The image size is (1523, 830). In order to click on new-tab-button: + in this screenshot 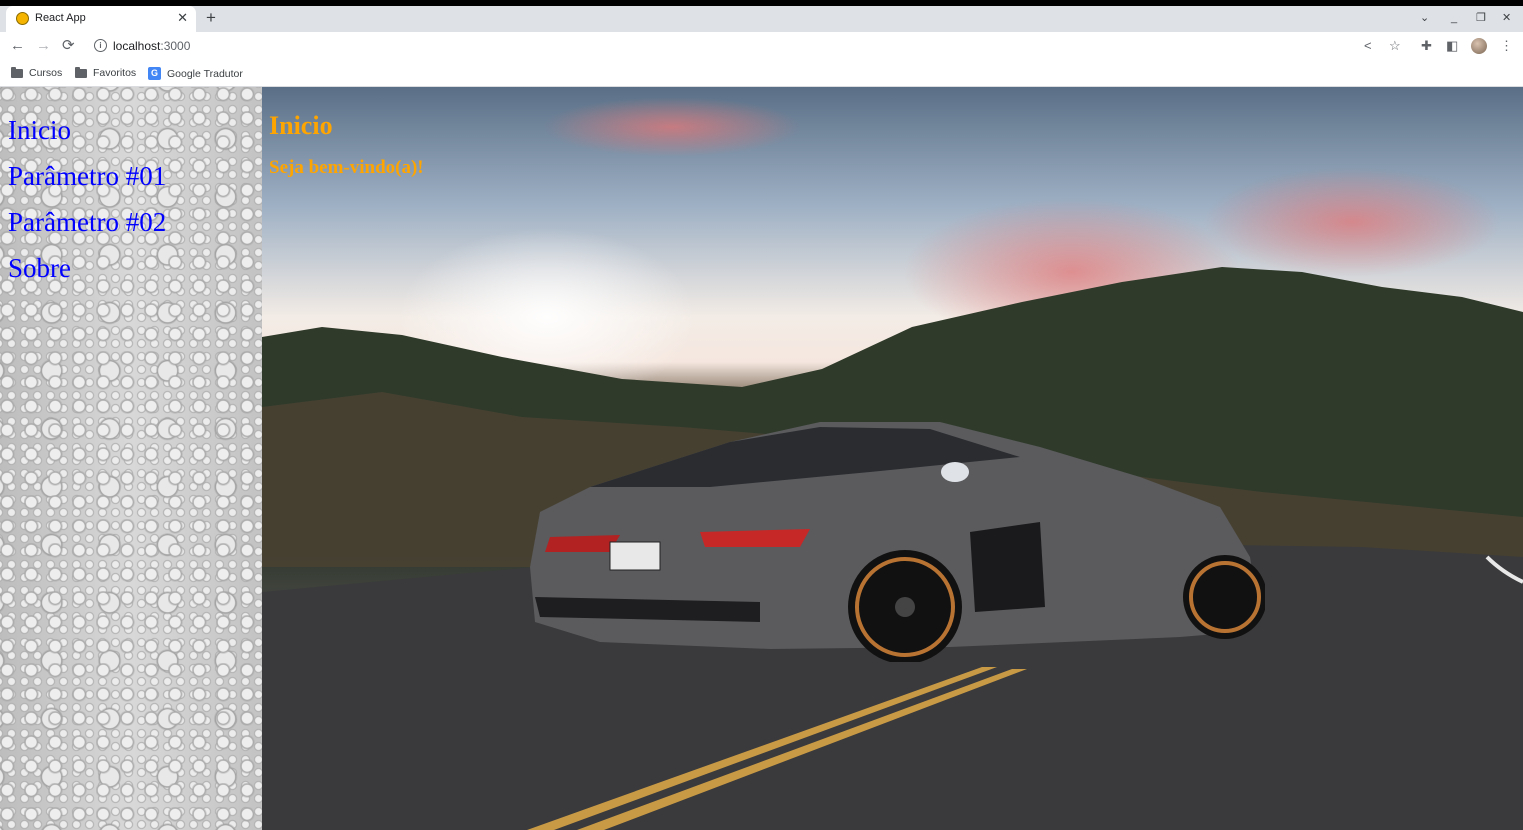, I will do `click(211, 18)`.